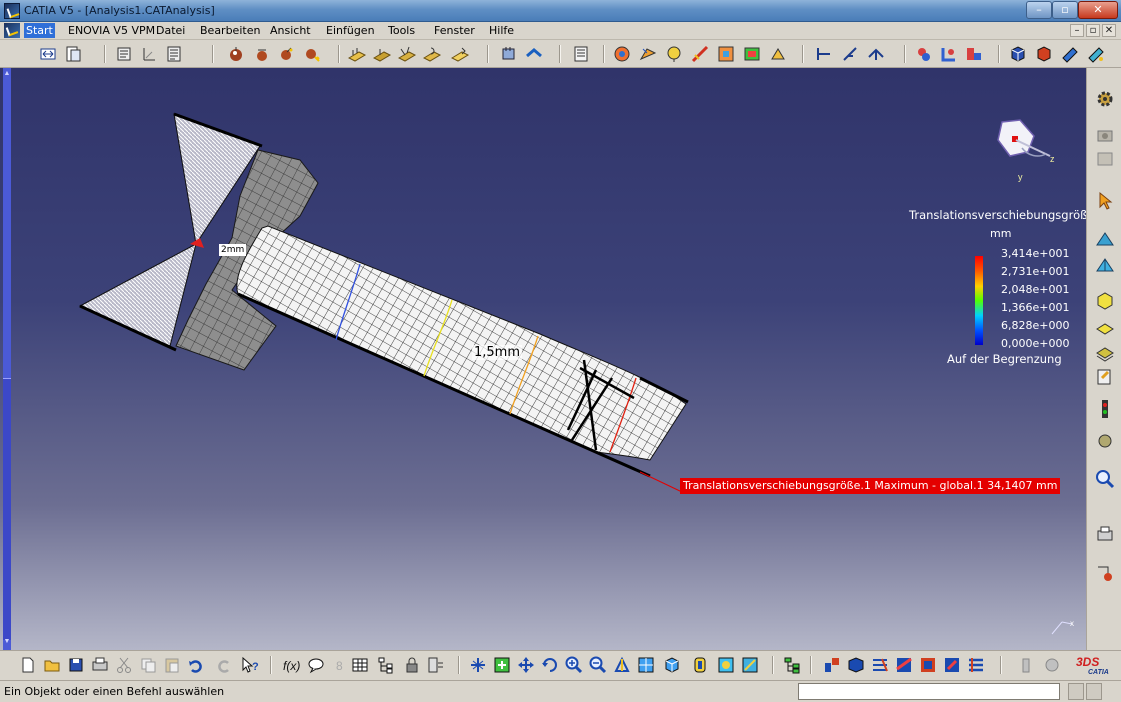 This screenshot has height=702, width=1121. What do you see at coordinates (1105, 329) in the screenshot?
I see `shell-property-icon` at bounding box center [1105, 329].